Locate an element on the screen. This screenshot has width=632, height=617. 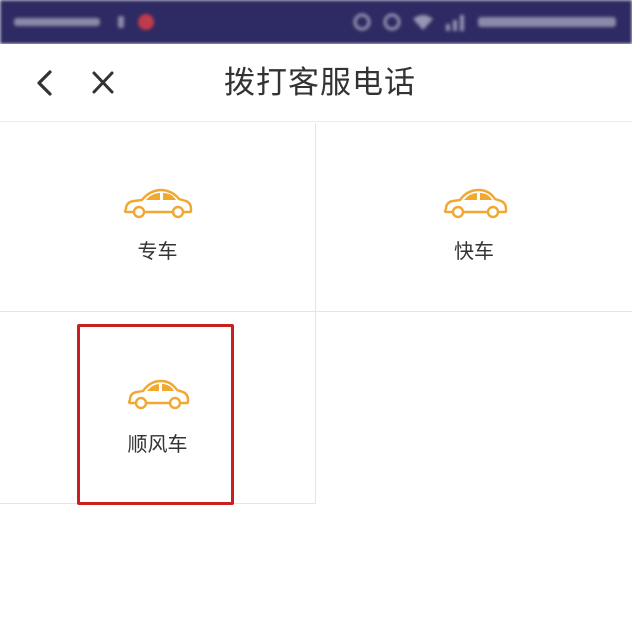
alarm-icon is located at coordinates (392, 22).